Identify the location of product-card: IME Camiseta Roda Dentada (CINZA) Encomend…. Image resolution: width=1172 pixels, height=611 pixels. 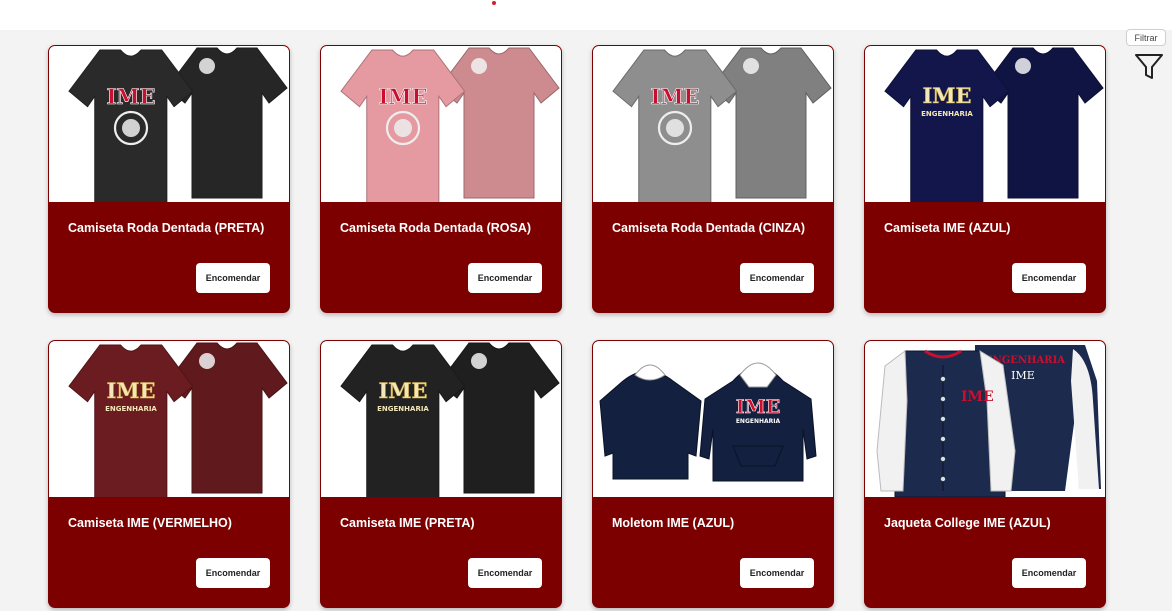
(713, 179).